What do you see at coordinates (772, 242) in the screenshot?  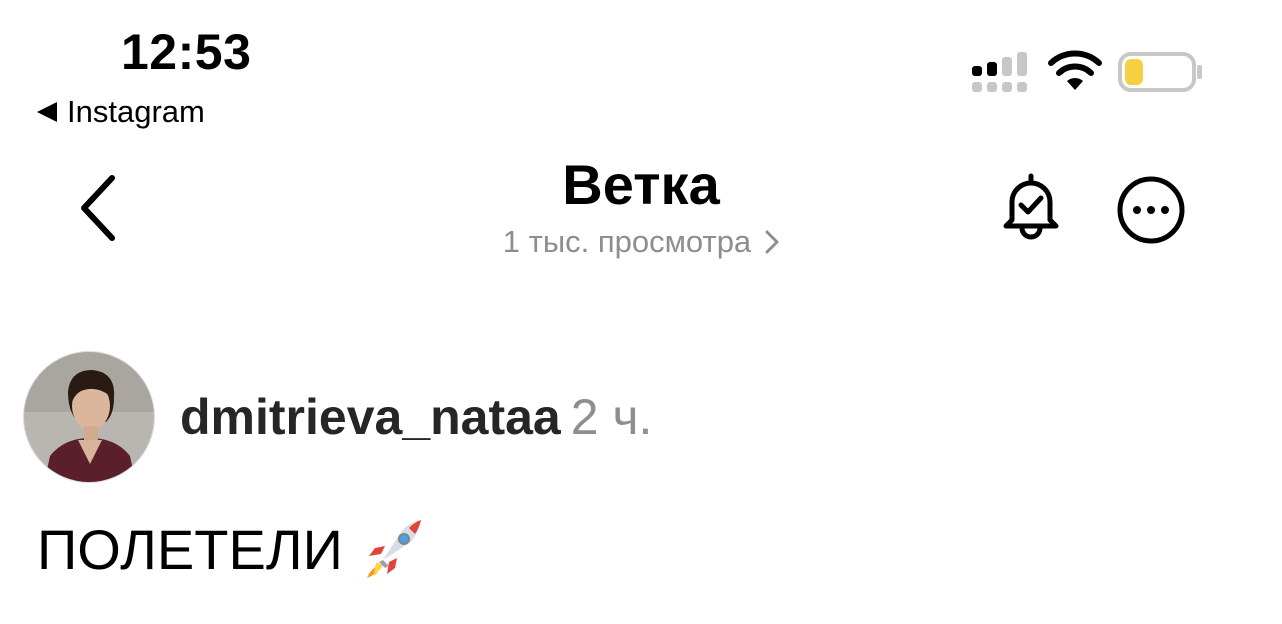 I see `chevron-right-icon` at bounding box center [772, 242].